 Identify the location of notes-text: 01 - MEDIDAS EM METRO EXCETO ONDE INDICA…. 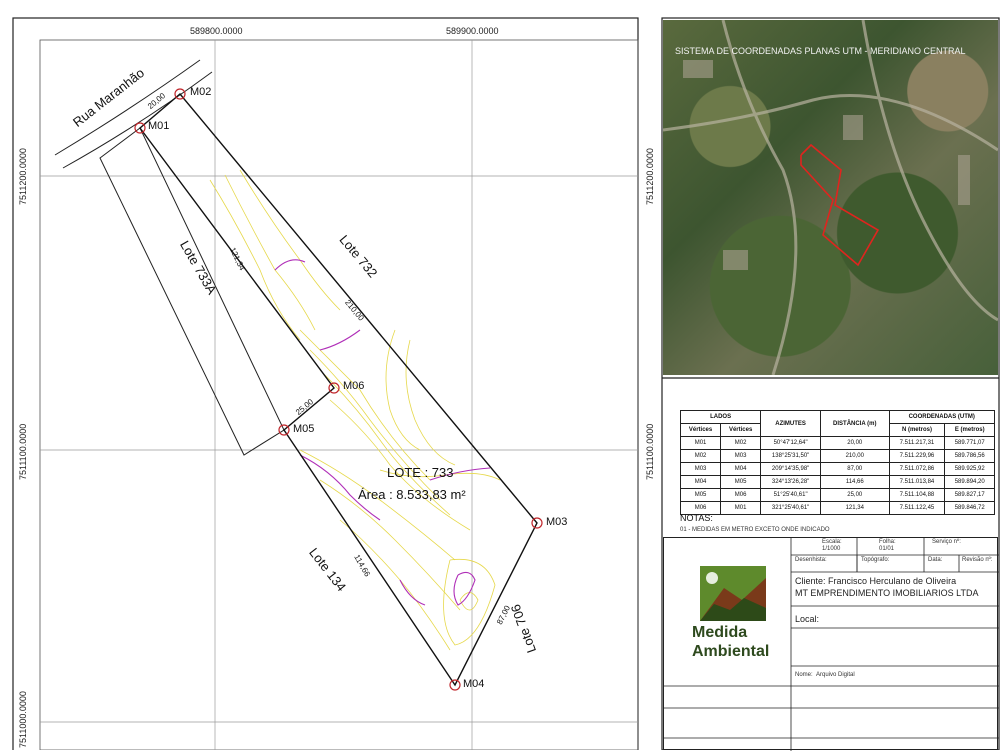
(755, 530).